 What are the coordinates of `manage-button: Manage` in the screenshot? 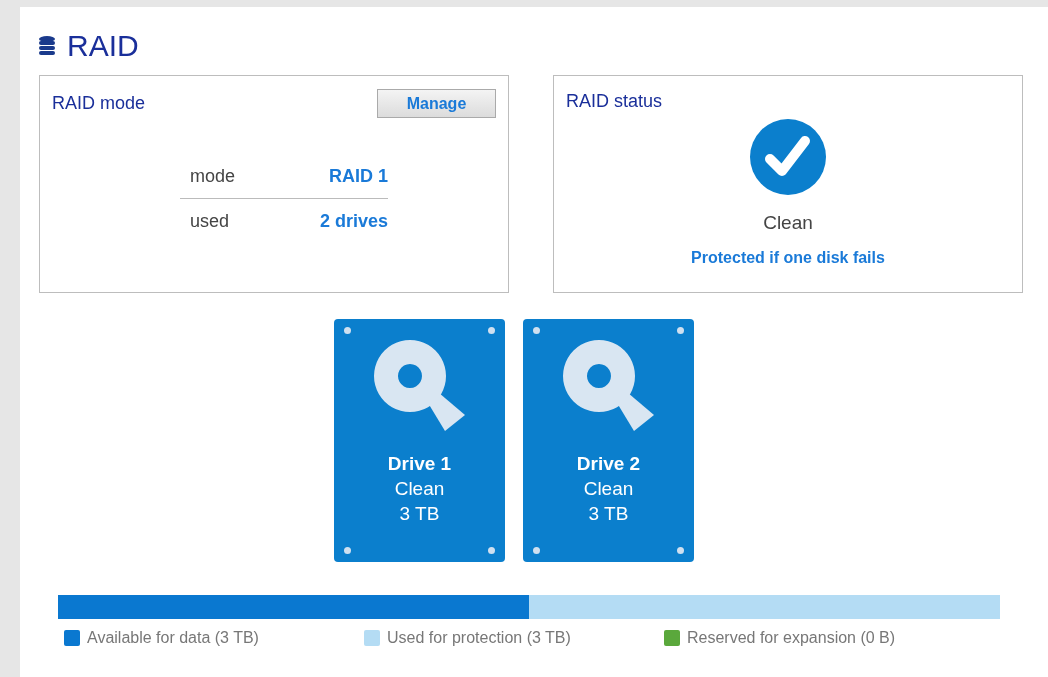 It's located at (436, 103).